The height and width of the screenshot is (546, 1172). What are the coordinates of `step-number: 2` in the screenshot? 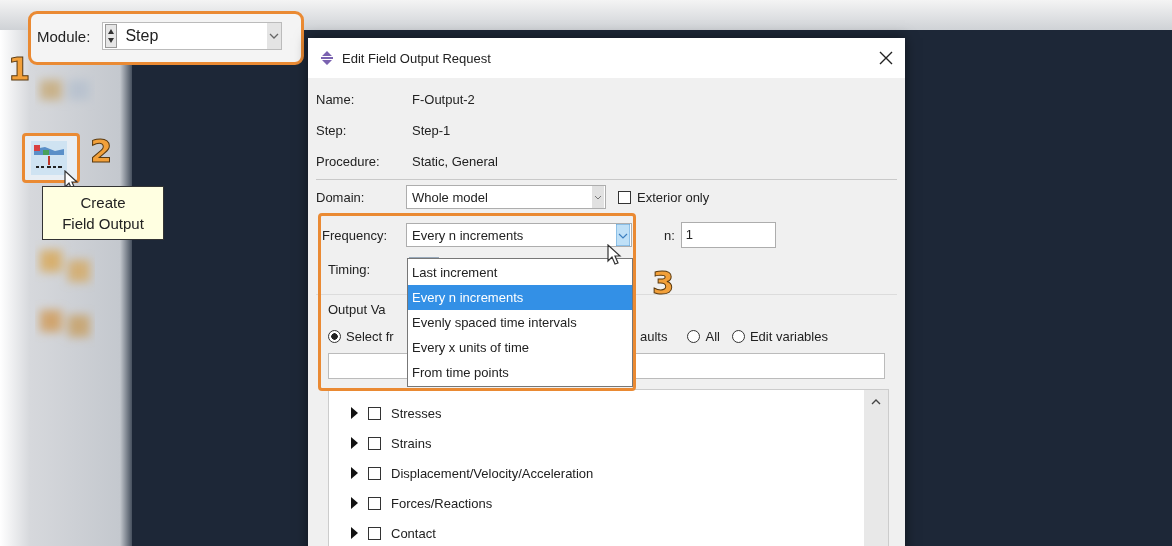 It's located at (101, 151).